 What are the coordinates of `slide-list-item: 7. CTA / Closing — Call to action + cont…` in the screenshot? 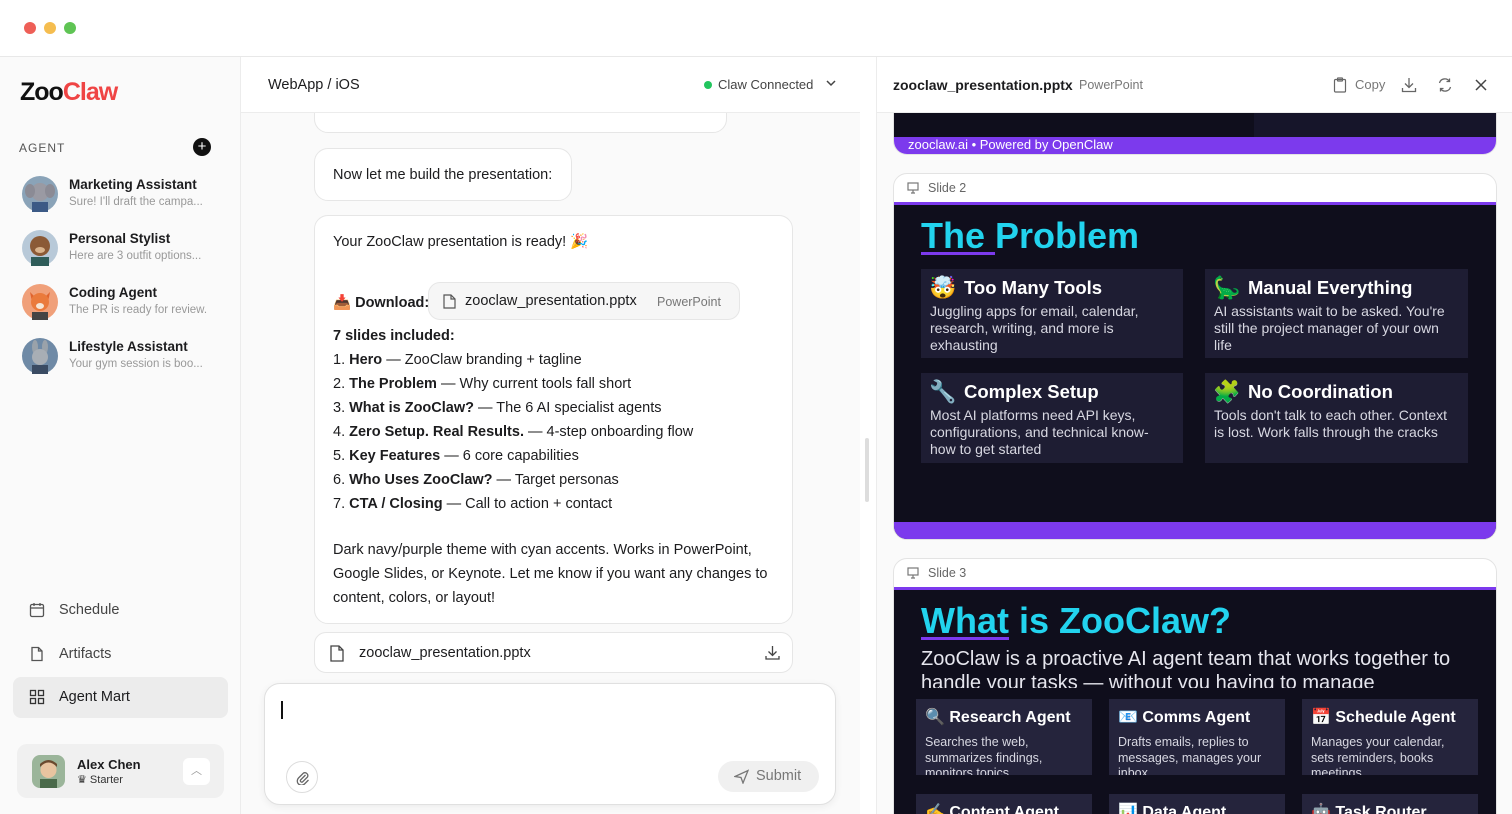 It's located at (473, 504).